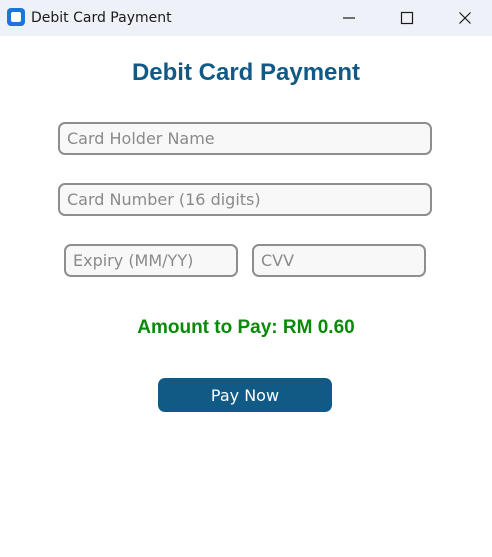 This screenshot has width=492, height=557. What do you see at coordinates (339, 260) in the screenshot?
I see `cvv-input` at bounding box center [339, 260].